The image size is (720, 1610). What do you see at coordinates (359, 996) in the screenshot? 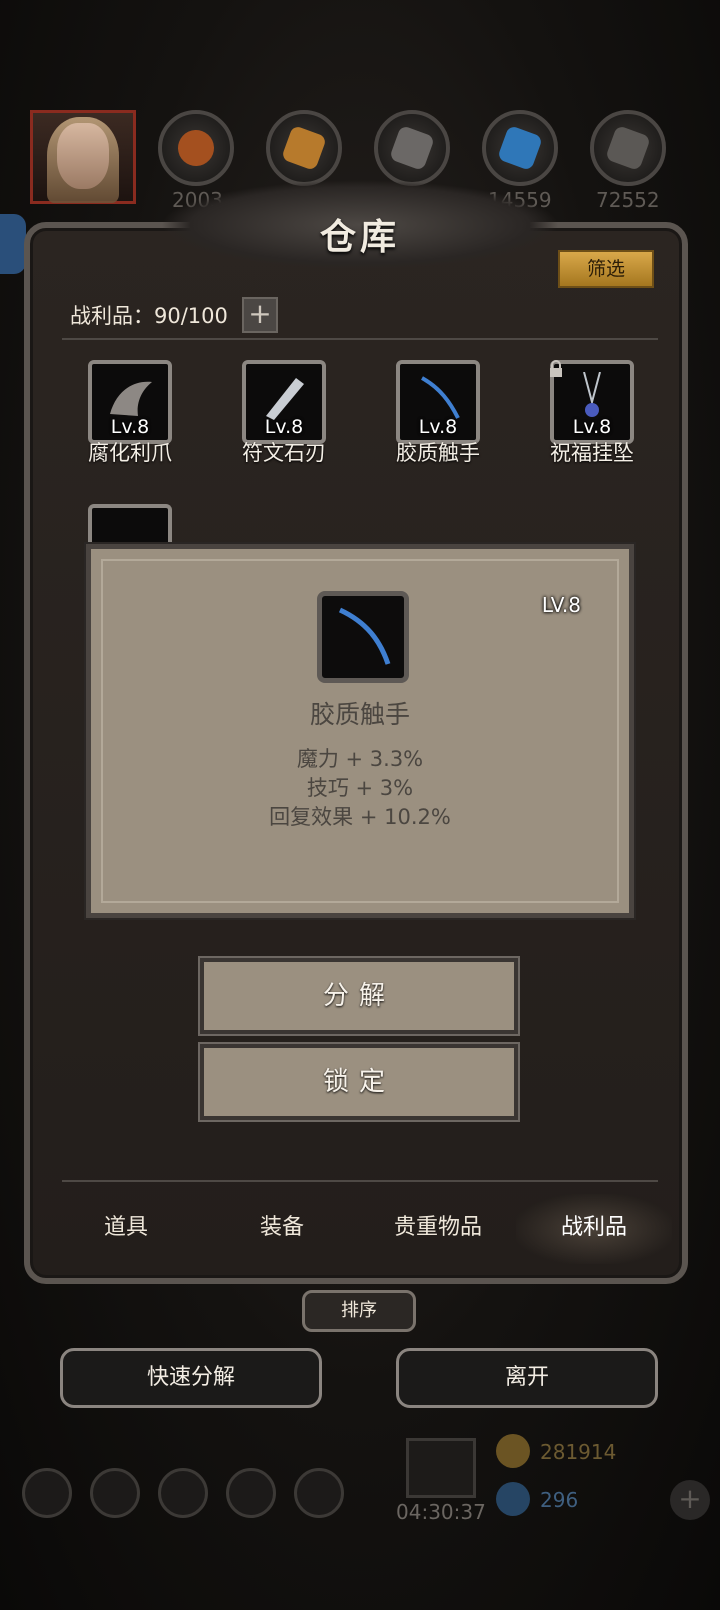
I see `decompose-button: 分解` at bounding box center [359, 996].